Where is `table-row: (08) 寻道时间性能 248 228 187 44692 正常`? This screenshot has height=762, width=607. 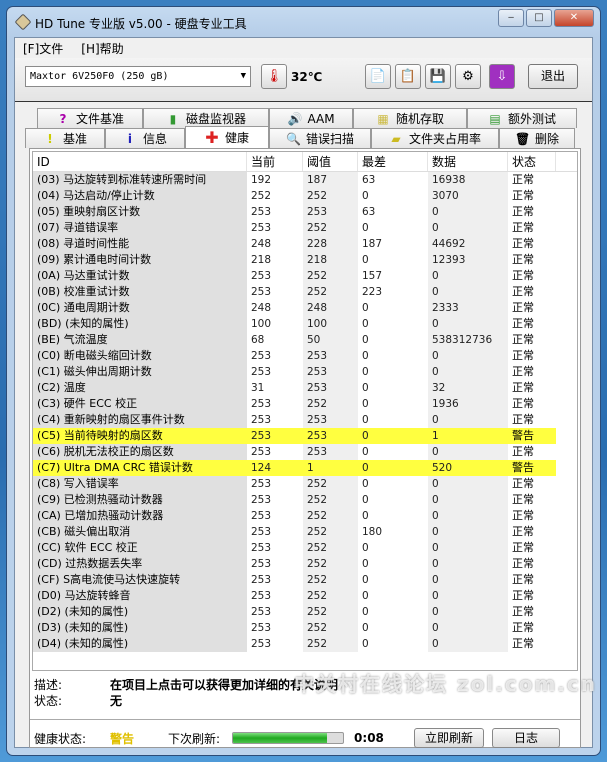 table-row: (08) 寻道时间性能 248 228 187 44692 正常 is located at coordinates (305, 244).